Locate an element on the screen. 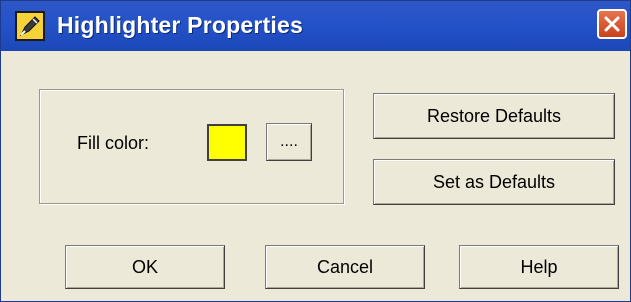 The width and height of the screenshot is (631, 302). highlighter-icon is located at coordinates (30, 26).